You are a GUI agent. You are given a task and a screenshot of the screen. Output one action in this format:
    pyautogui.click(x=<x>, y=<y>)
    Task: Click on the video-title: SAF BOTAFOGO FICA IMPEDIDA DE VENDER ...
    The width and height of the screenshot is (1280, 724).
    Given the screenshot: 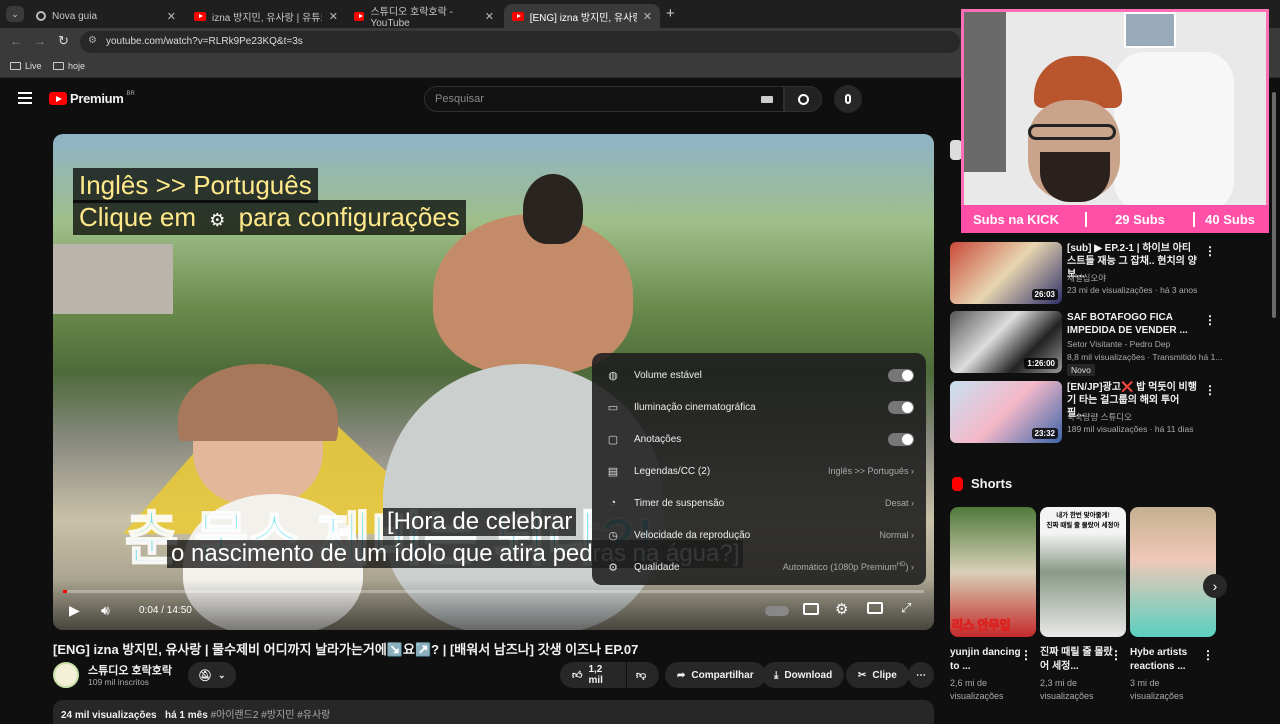 What is the action you would take?
    pyautogui.click(x=1133, y=324)
    